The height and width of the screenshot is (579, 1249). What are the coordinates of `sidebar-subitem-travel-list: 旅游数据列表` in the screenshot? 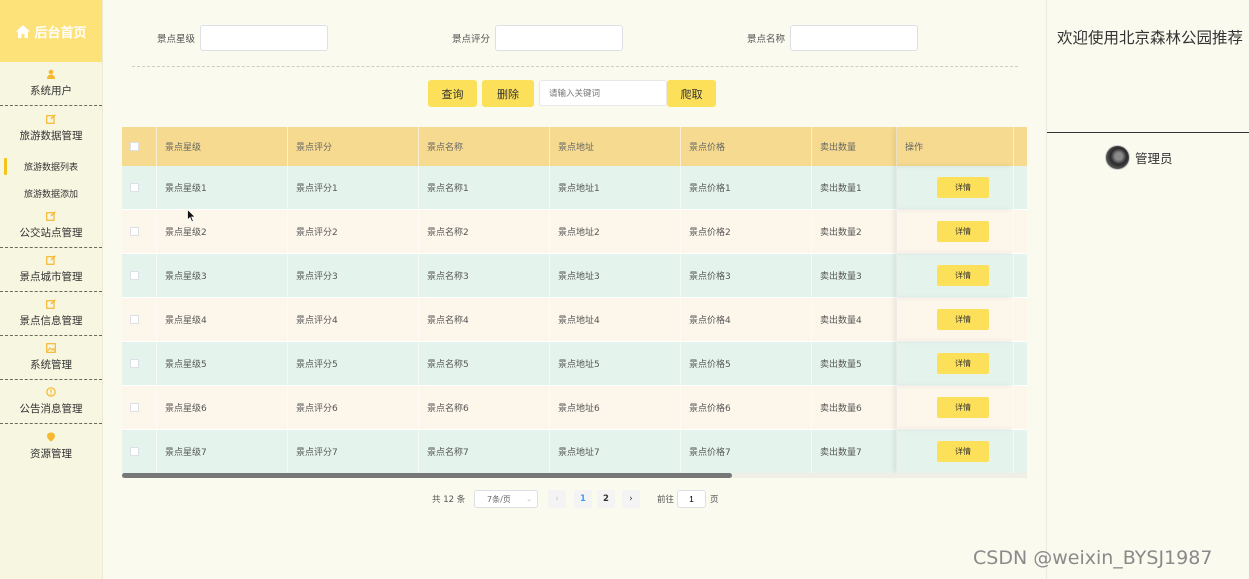 It's located at (51, 166).